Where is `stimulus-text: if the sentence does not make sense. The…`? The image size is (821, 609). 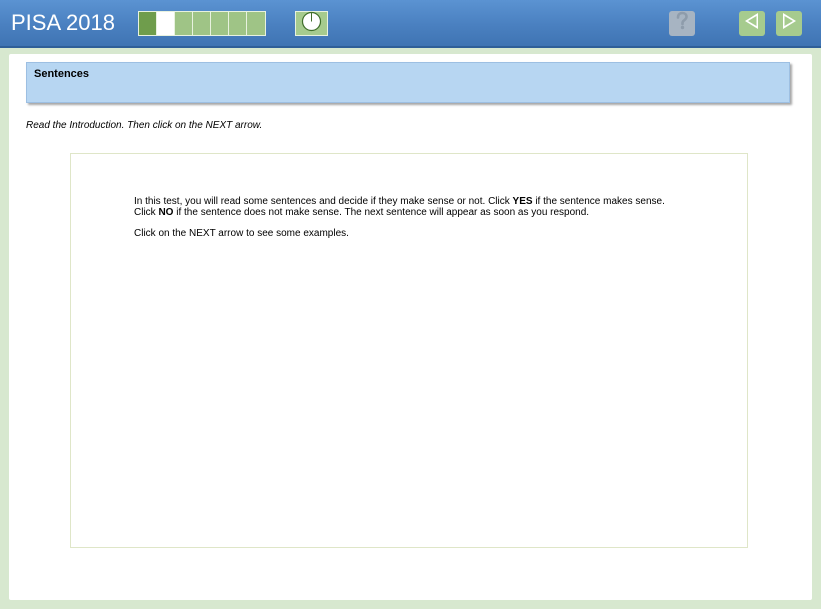
stimulus-text: if the sentence does not make sense. The… is located at coordinates (381, 212).